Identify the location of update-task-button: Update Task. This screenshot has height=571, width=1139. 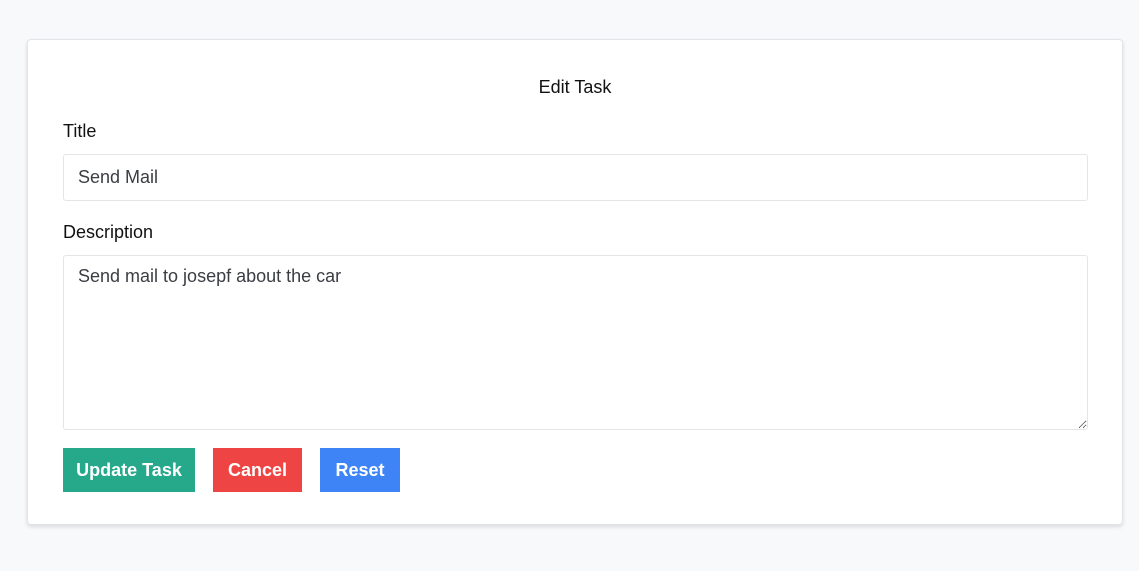
(129, 470).